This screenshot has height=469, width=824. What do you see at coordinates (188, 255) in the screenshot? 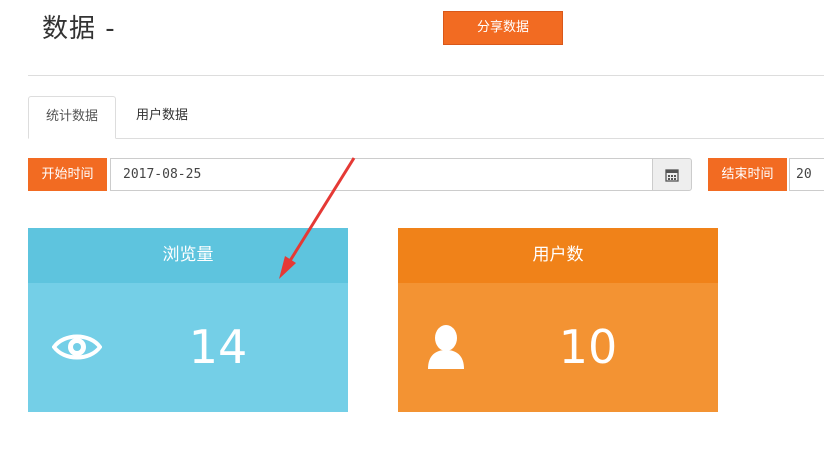
I see `card-title: 浏览量` at bounding box center [188, 255].